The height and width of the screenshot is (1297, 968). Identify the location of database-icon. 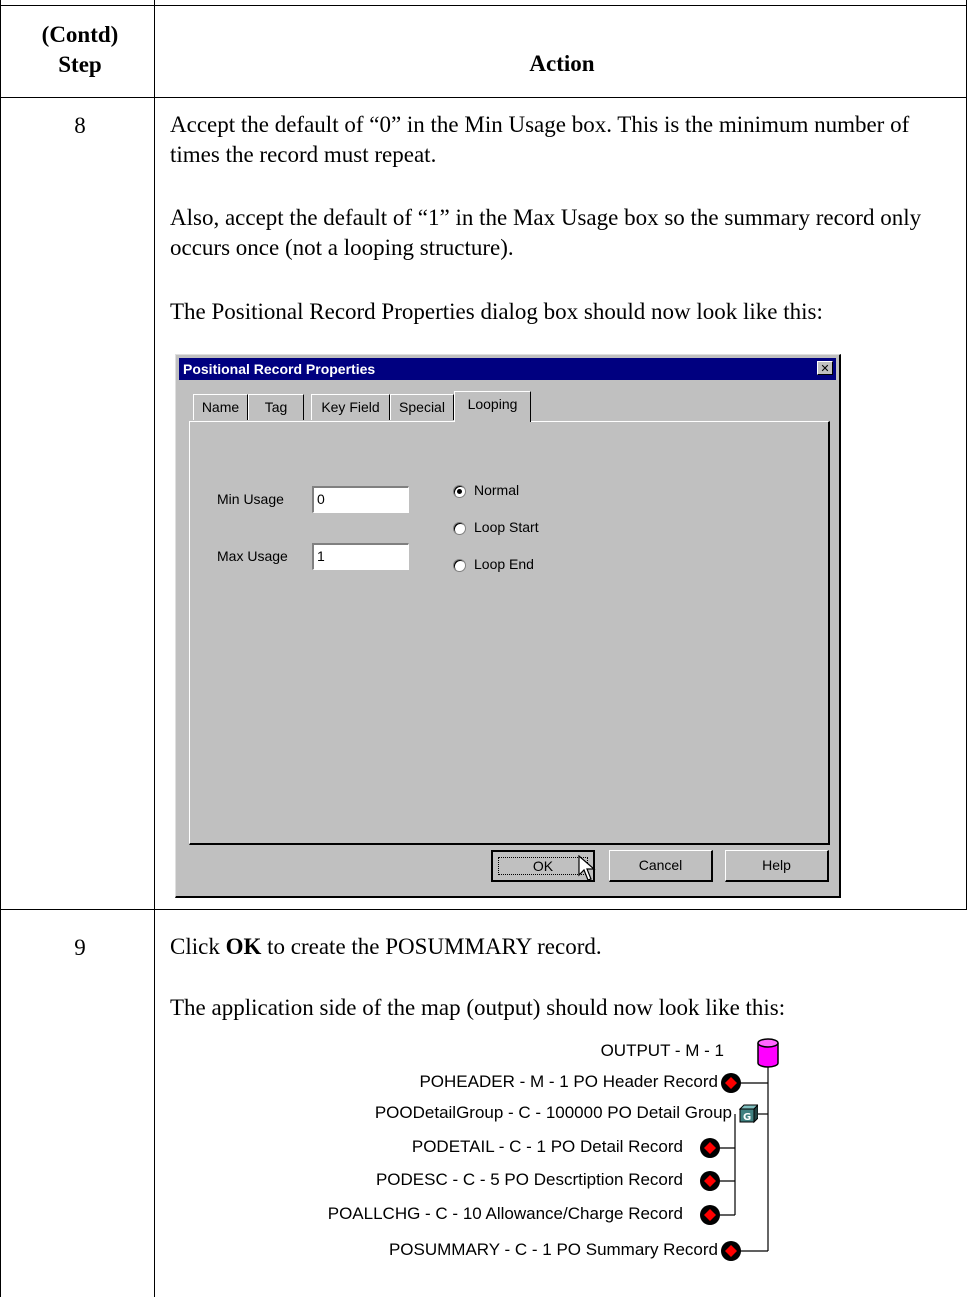
(768, 1053).